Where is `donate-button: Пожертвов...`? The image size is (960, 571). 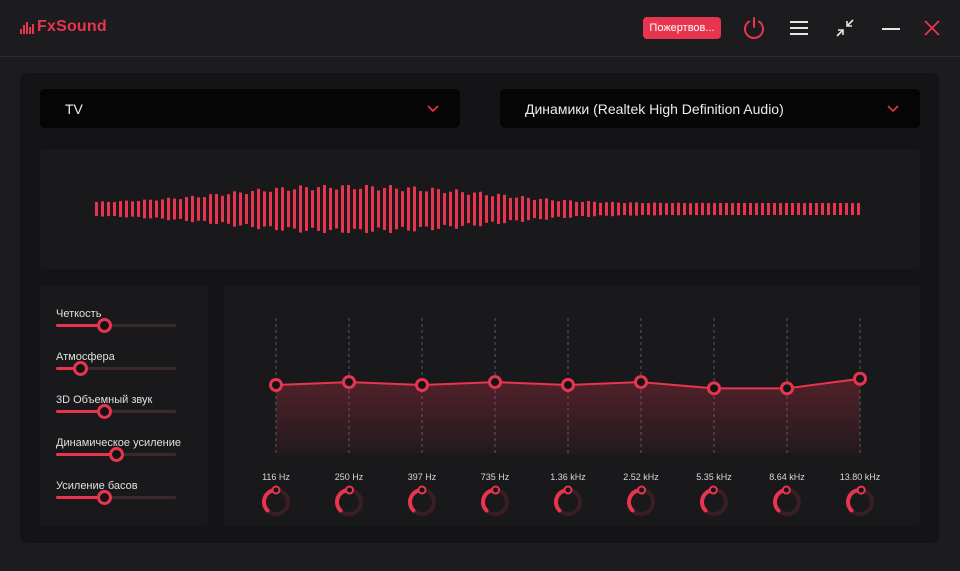
donate-button: Пожертвов... is located at coordinates (682, 28).